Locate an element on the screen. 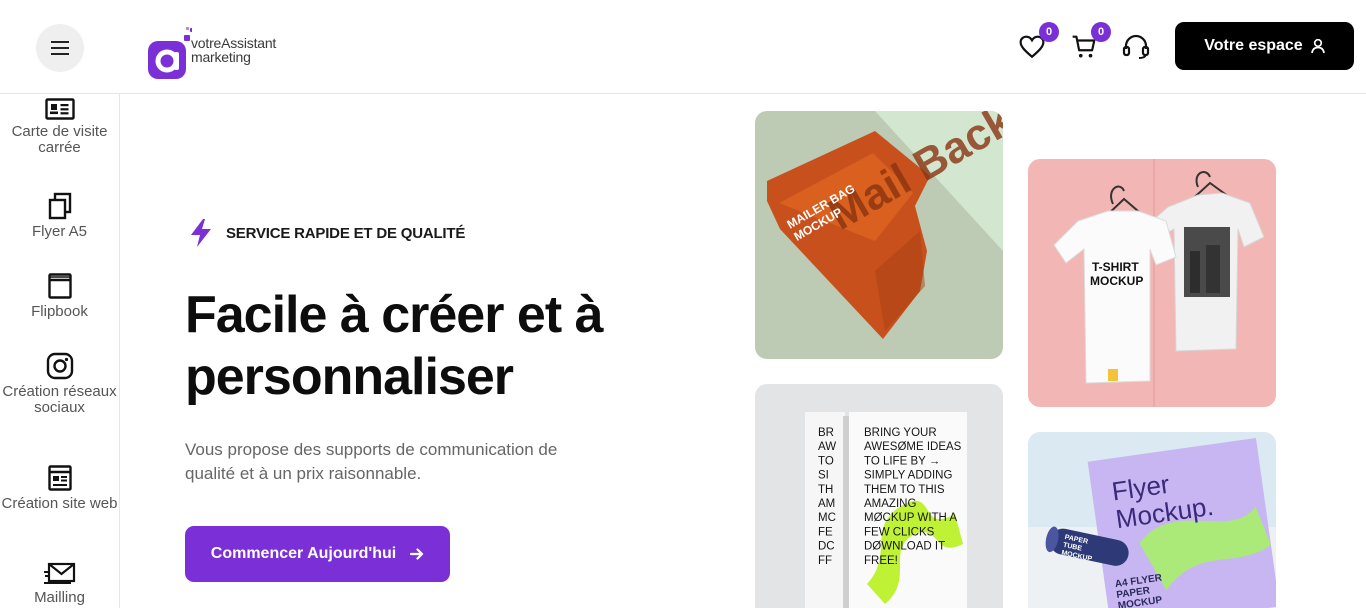  favorites-button: 0 is located at coordinates (1038, 42).